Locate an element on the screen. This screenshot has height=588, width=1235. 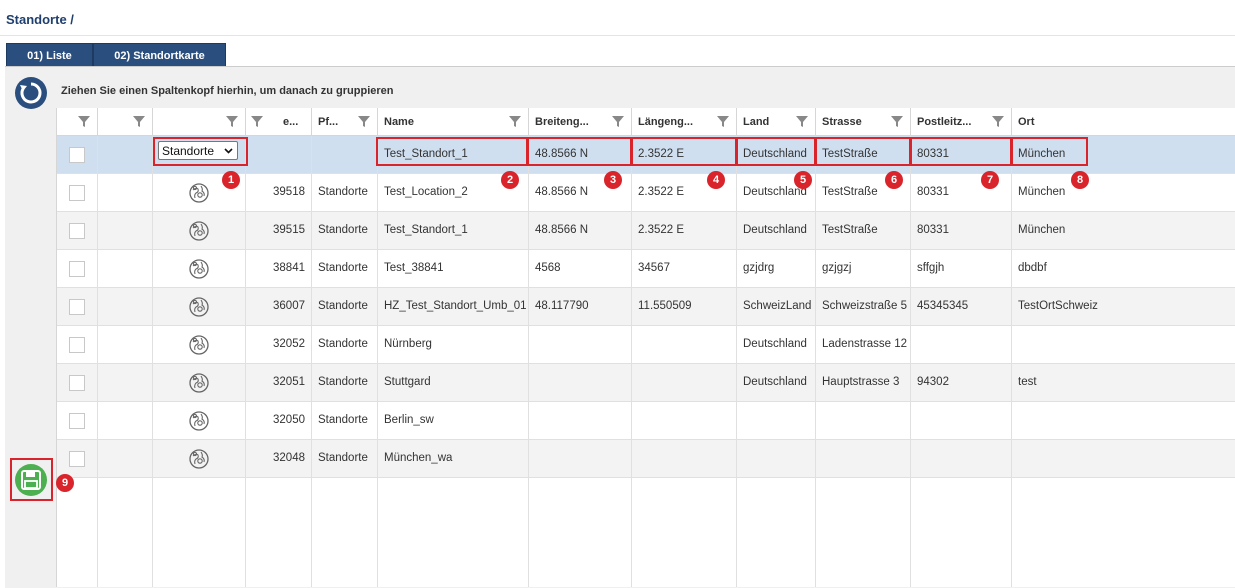
breadcrumb: Standorte / is located at coordinates (40, 19).